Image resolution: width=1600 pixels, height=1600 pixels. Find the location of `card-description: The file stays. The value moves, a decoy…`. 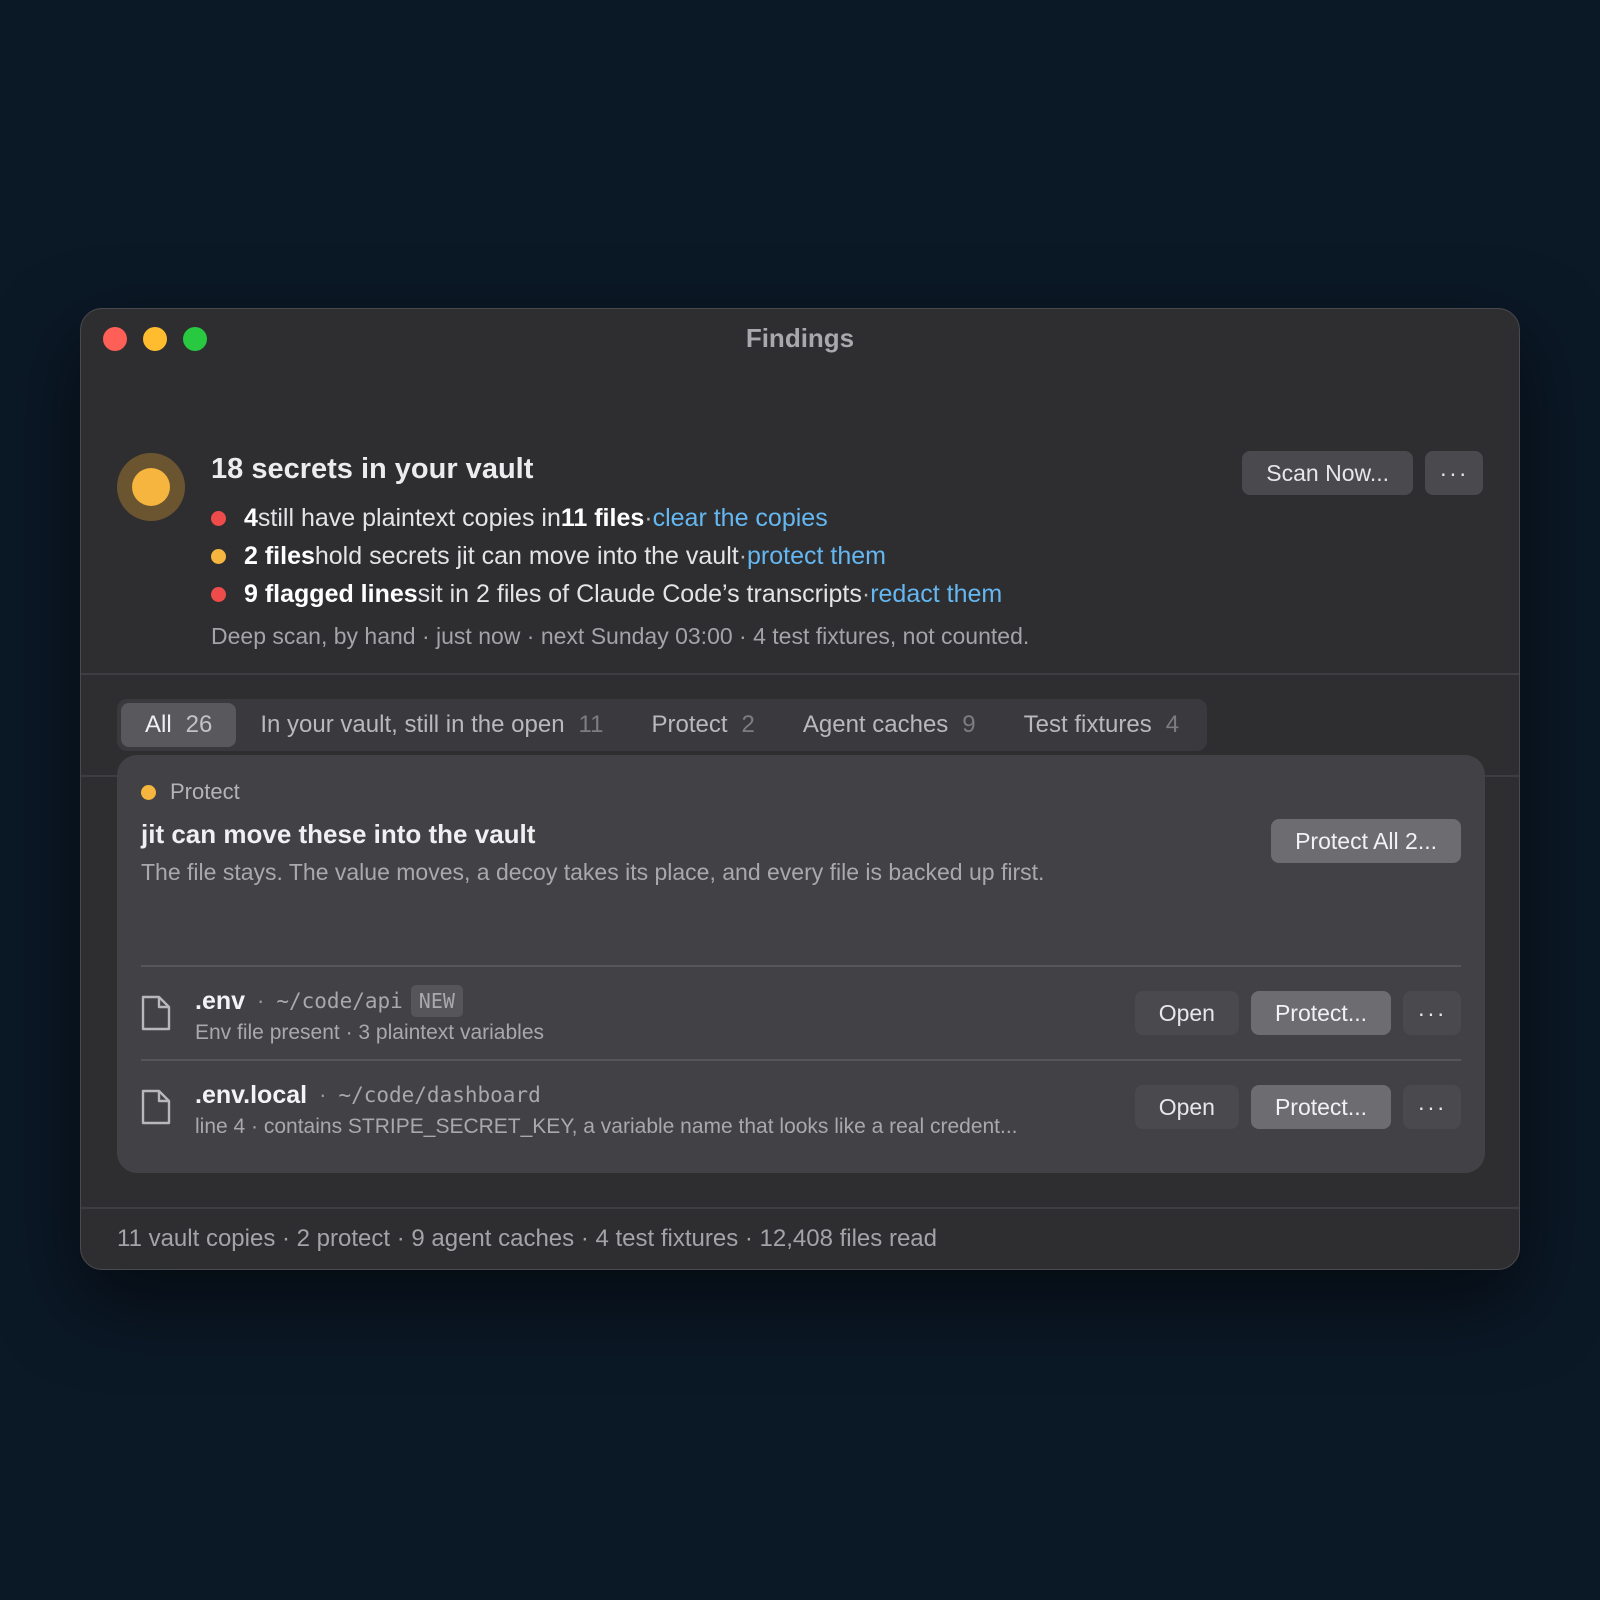

card-description: The file stays. The value moves, a decoy… is located at coordinates (593, 872).